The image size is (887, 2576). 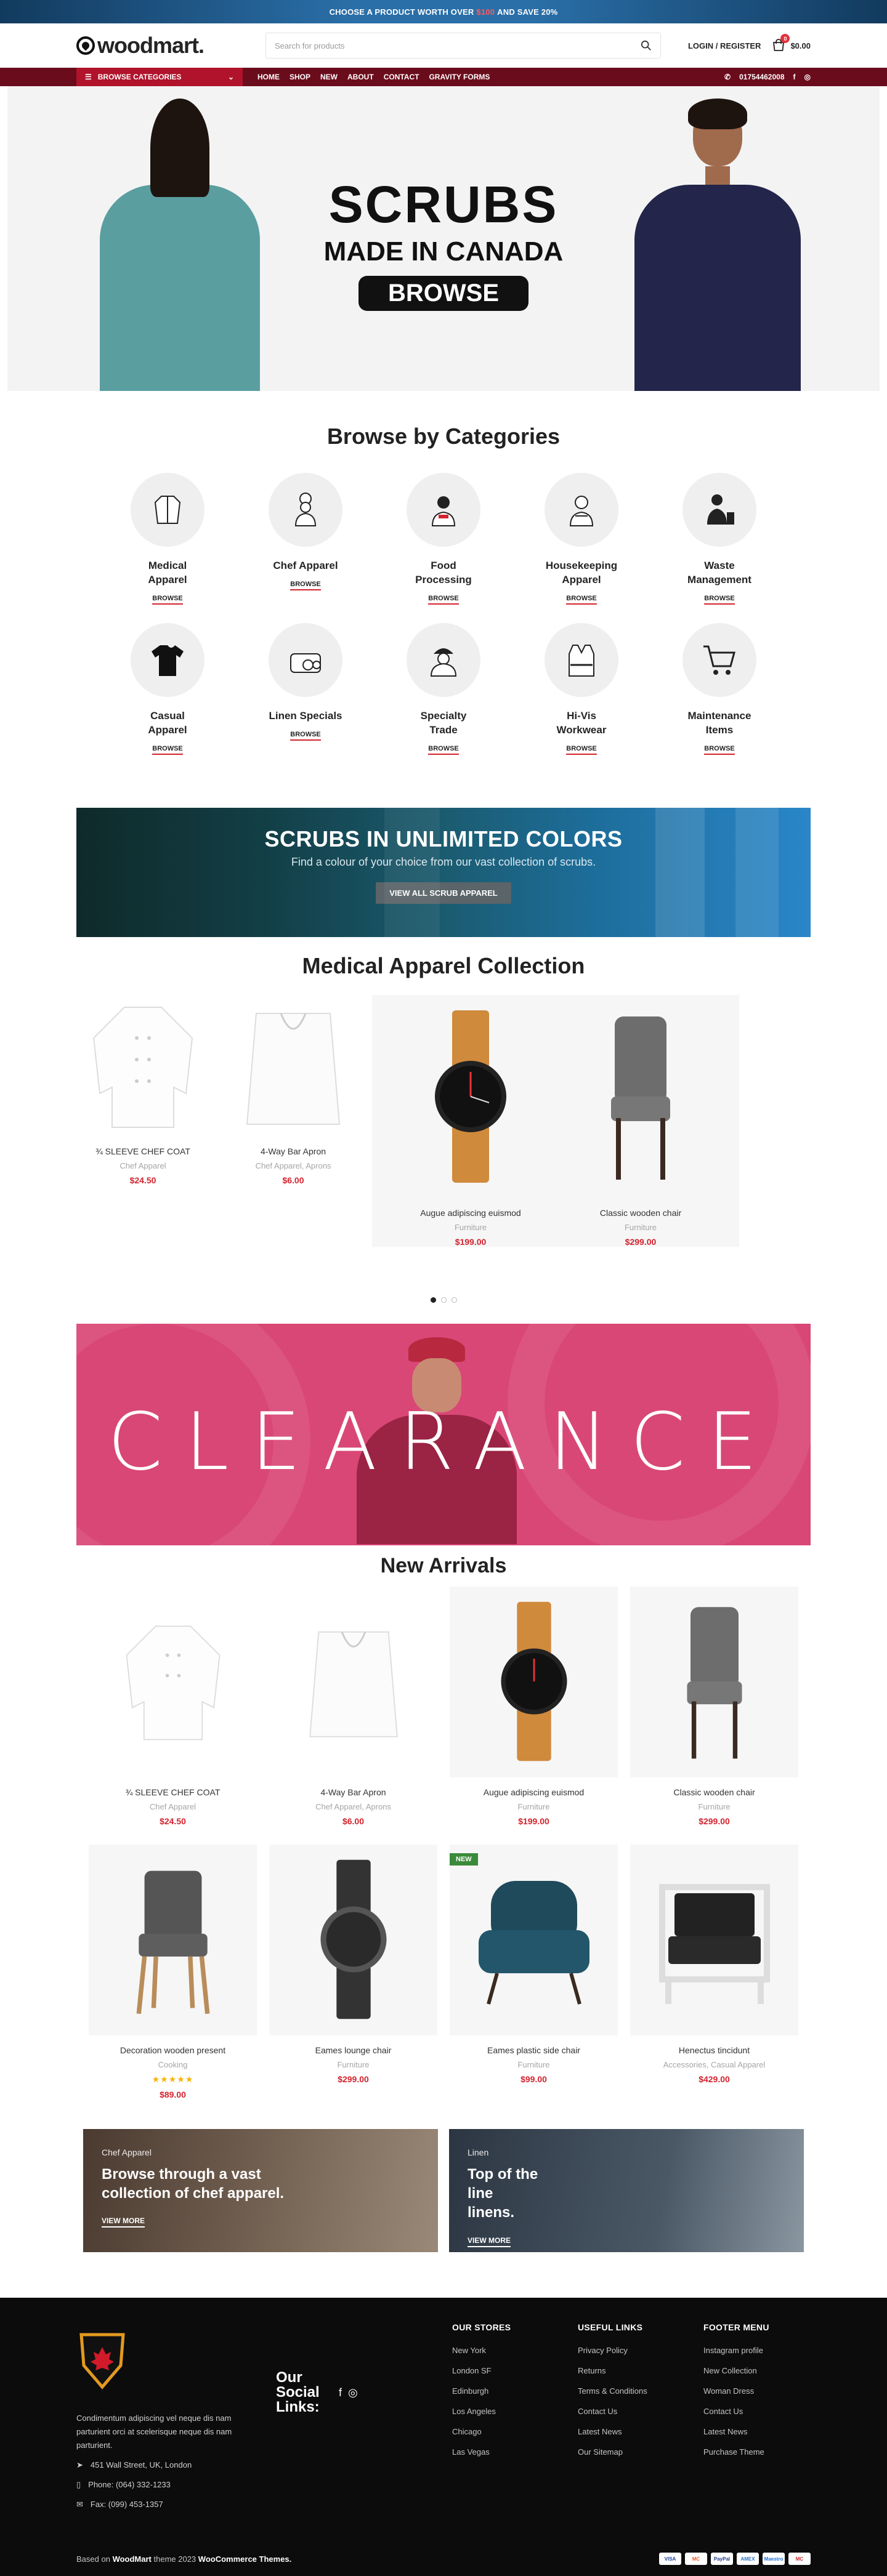 What do you see at coordinates (463, 45) in the screenshot?
I see `search-input: Search for products` at bounding box center [463, 45].